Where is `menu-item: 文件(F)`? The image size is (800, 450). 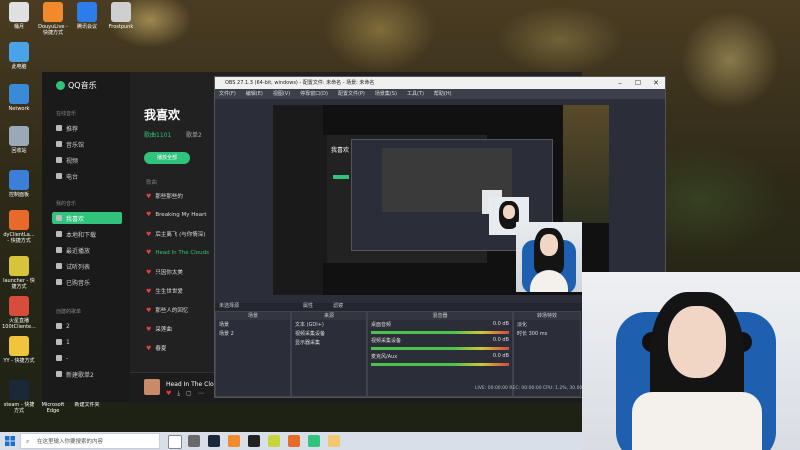 menu-item: 文件(F) is located at coordinates (227, 94).